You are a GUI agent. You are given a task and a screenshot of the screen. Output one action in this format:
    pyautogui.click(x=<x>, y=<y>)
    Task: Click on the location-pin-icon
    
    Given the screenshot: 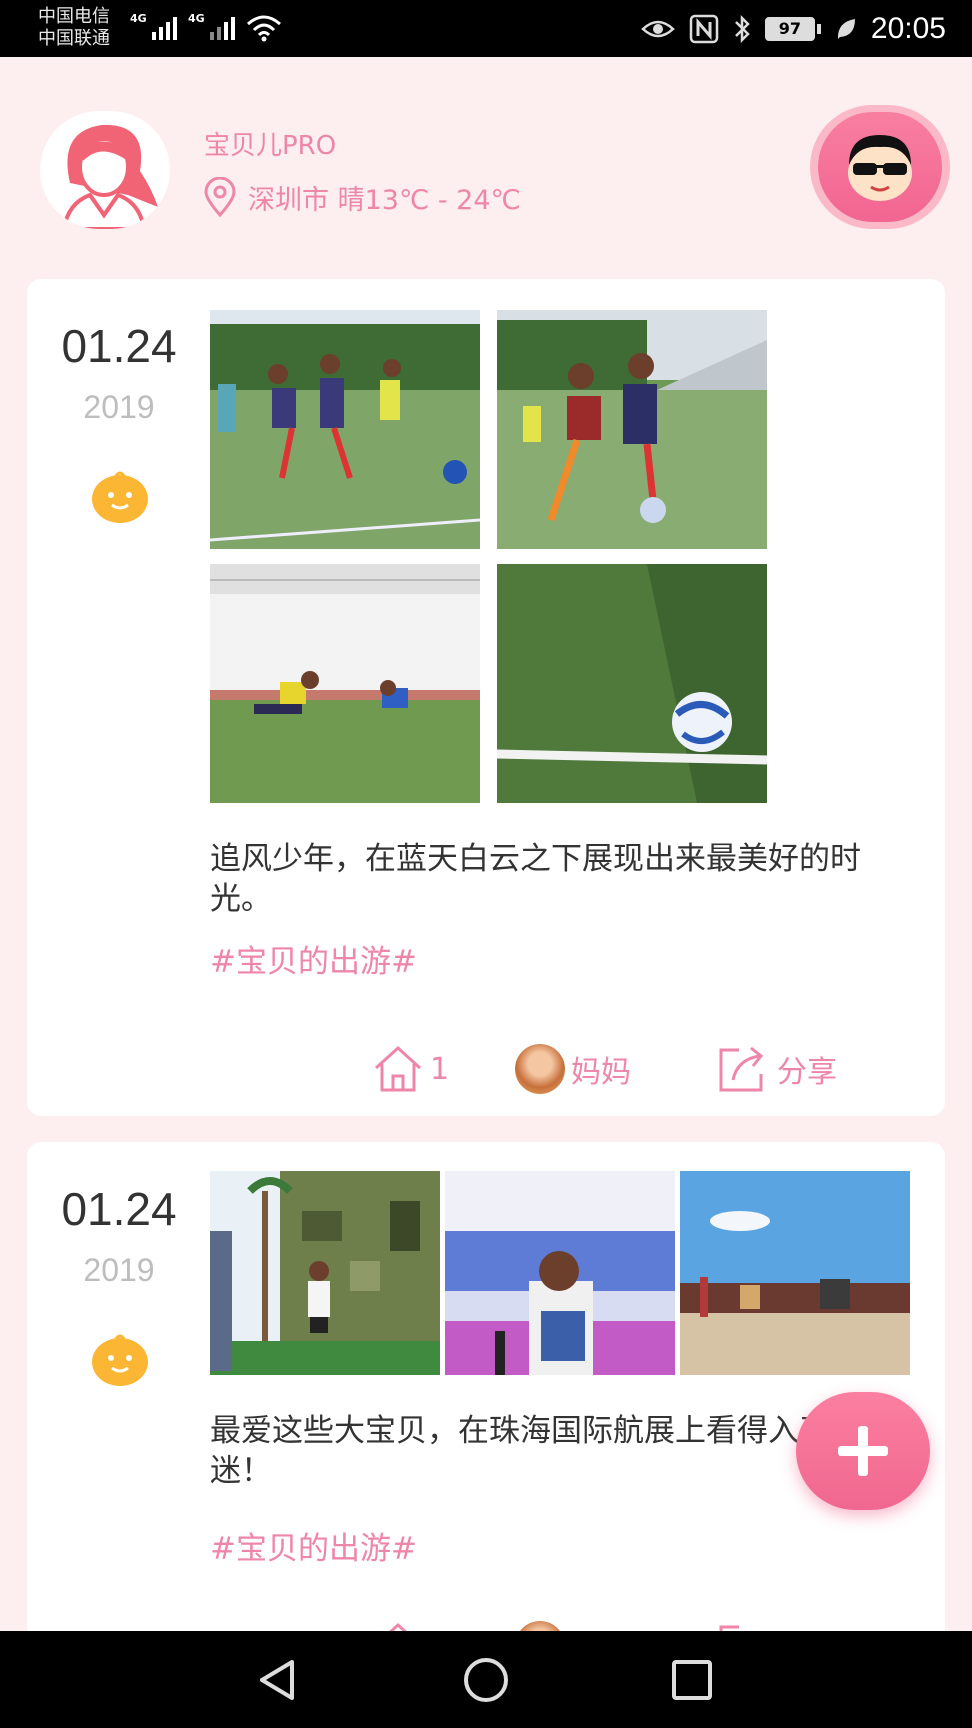 What is the action you would take?
    pyautogui.click(x=220, y=197)
    